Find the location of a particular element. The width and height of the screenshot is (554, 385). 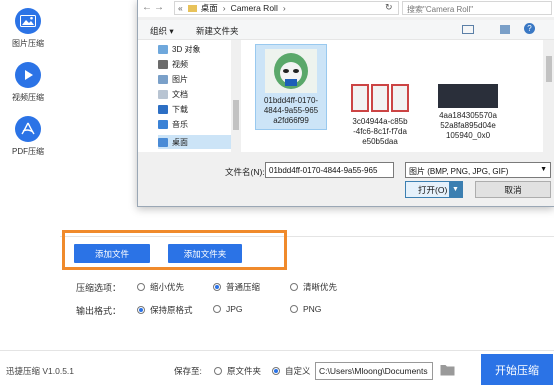

output-path-input: C:\Users\Mloong\Documents is located at coordinates (374, 371).